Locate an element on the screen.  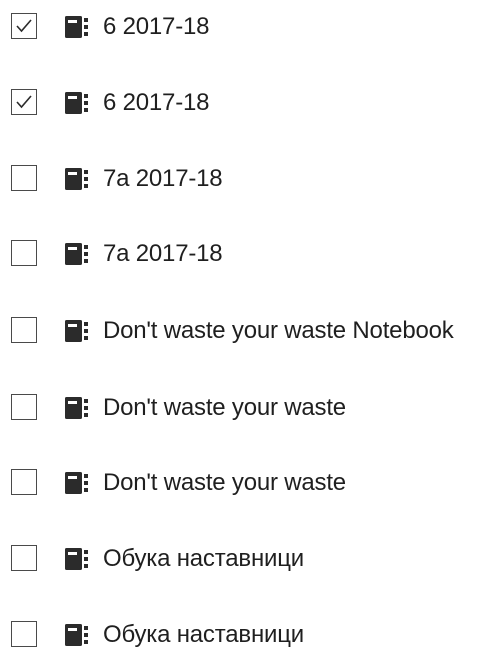
notebook-item: Don't waste your waste Notebook is located at coordinates (250, 331).